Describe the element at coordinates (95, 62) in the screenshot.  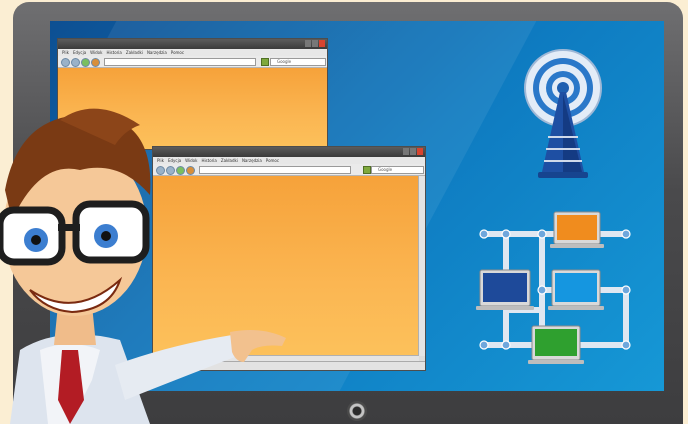
I see `home-icon` at that location.